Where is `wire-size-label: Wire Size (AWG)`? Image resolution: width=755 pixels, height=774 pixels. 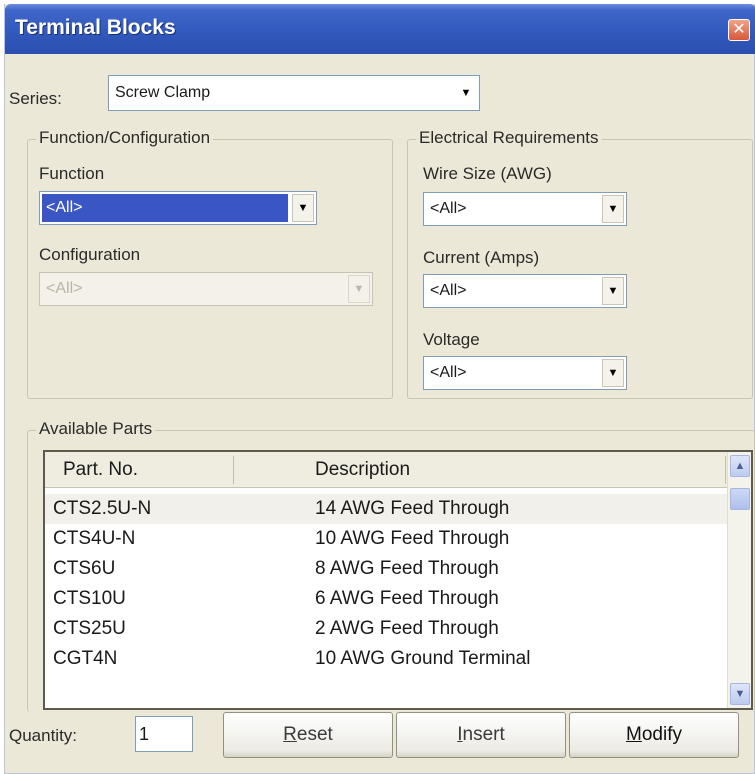 wire-size-label: Wire Size (AWG) is located at coordinates (487, 173).